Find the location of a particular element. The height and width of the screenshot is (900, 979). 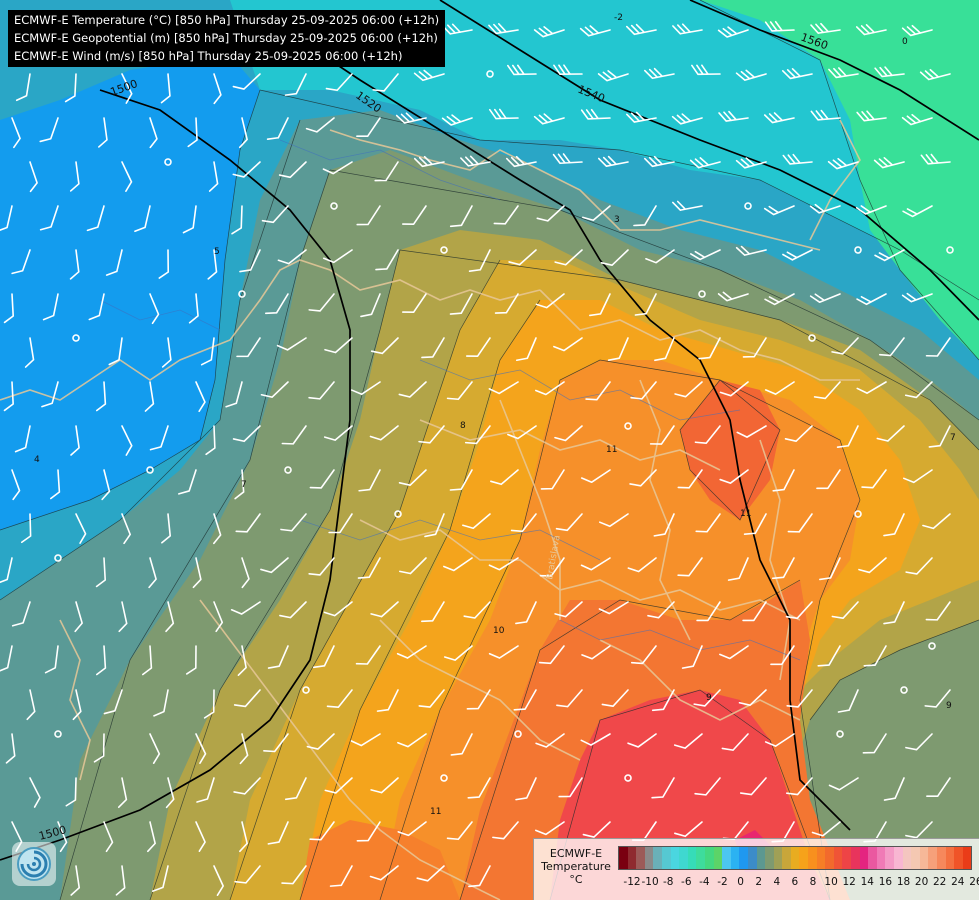

legend-tick-label: -2 is located at coordinates (722, 882).